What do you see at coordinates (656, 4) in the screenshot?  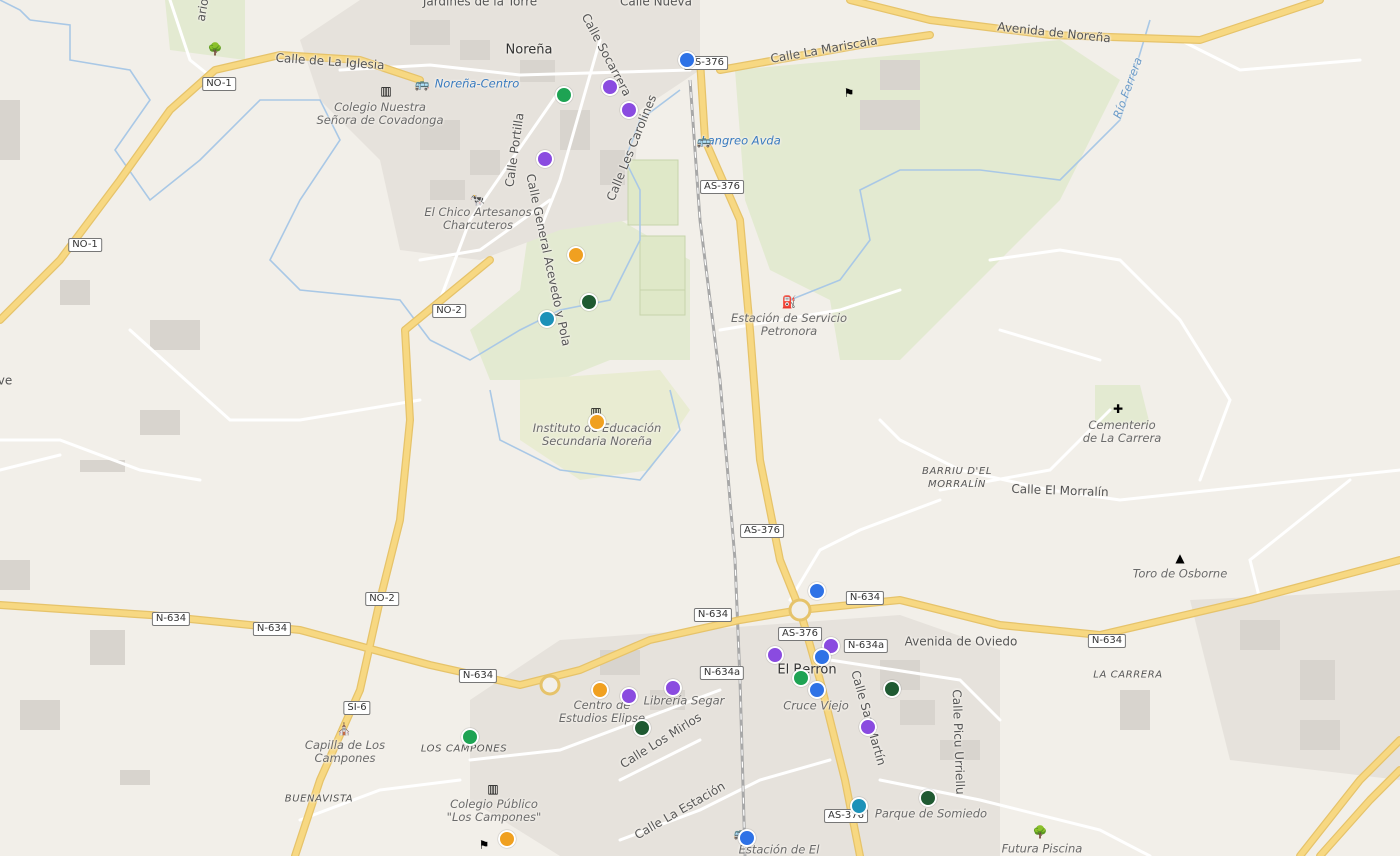 I see `street-label: Calle Nueva` at bounding box center [656, 4].